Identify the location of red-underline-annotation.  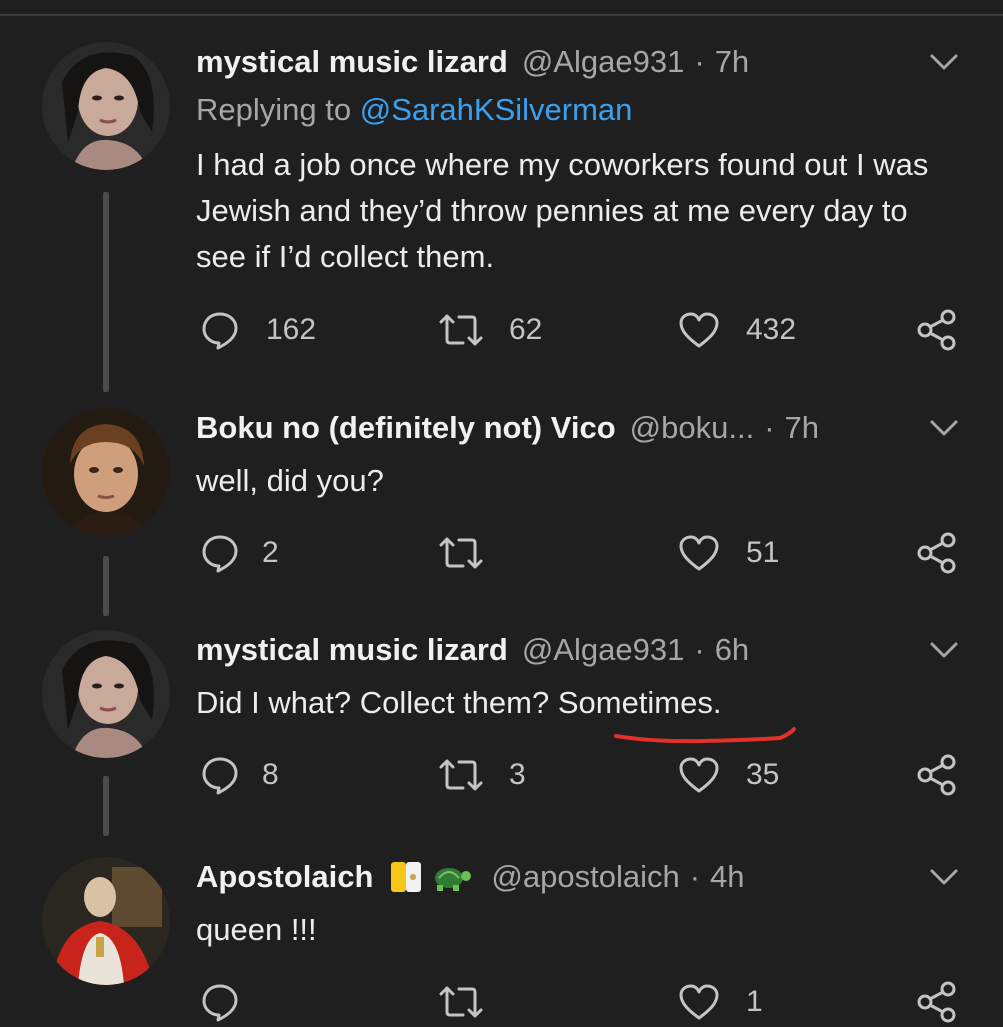
(705, 735).